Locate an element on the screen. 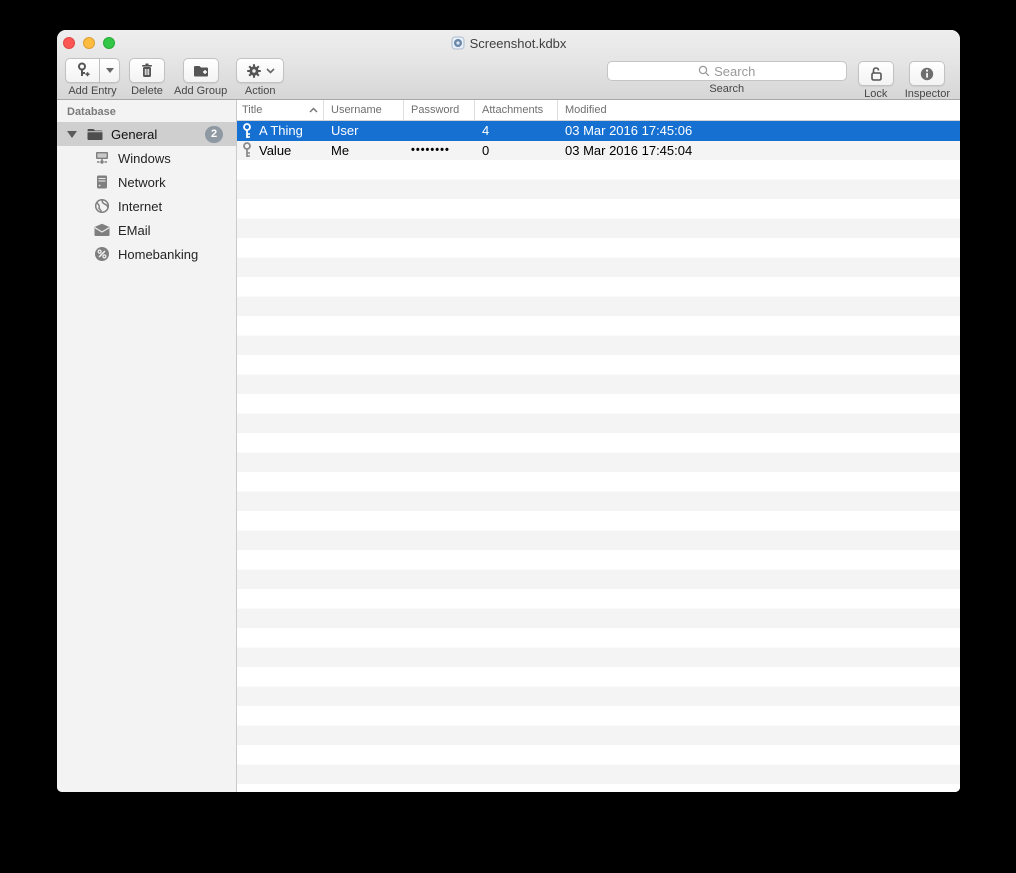  table-row: A Thing User 4 03 Mar 2016 17:45:06 is located at coordinates (598, 131).